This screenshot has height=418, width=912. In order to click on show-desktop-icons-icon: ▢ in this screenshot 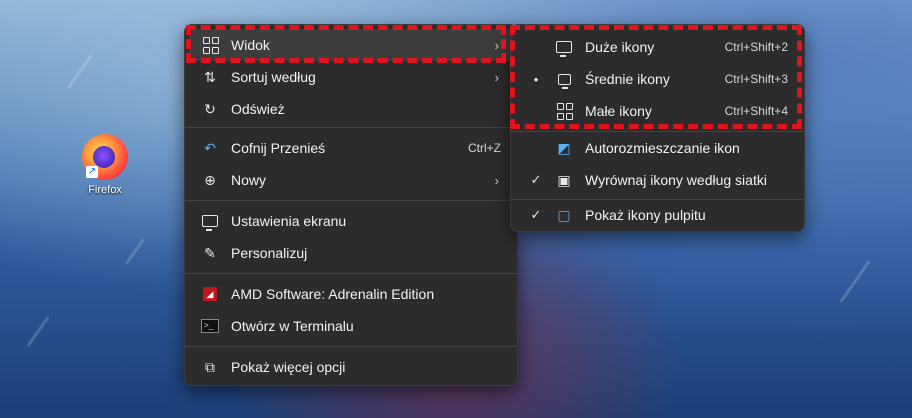, I will do `click(564, 214)`.